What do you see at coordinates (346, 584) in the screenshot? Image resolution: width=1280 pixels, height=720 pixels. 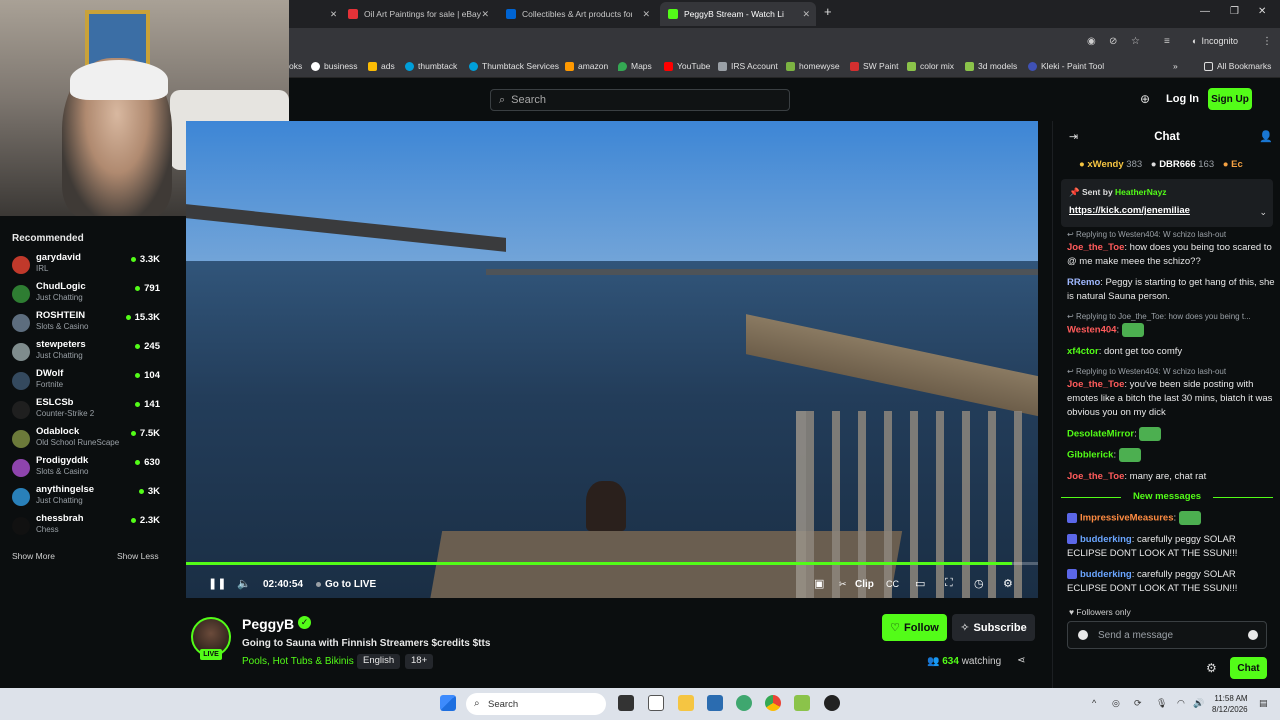 I see `go-to-live-button: Go to LIVE` at bounding box center [346, 584].